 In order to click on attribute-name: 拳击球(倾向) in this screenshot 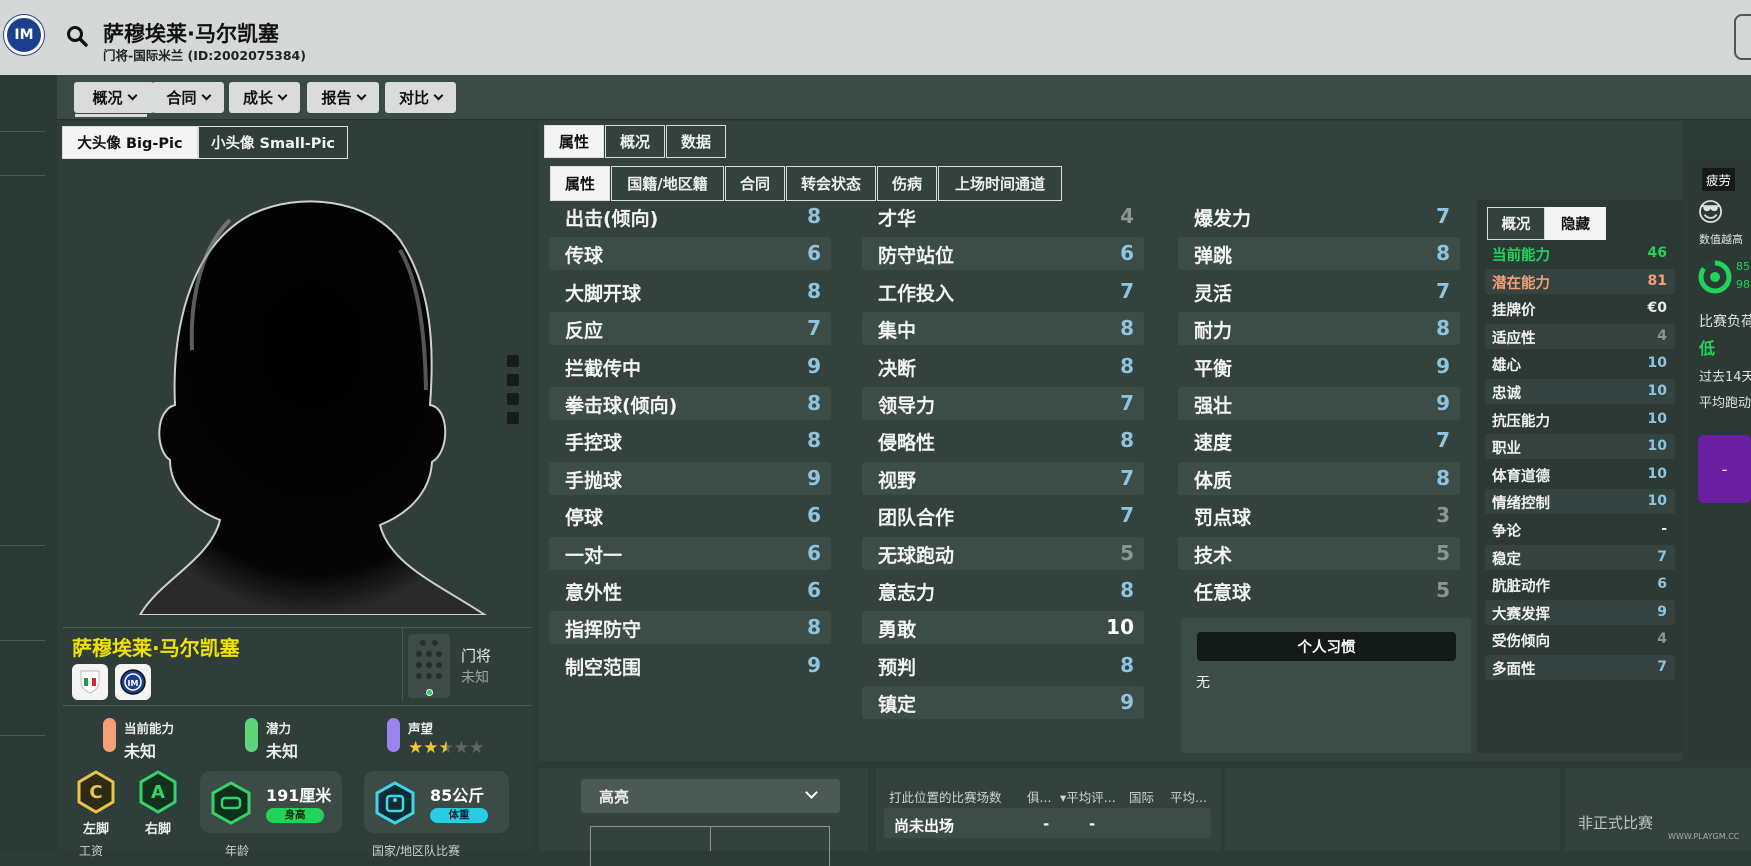, I will do `click(621, 406)`.